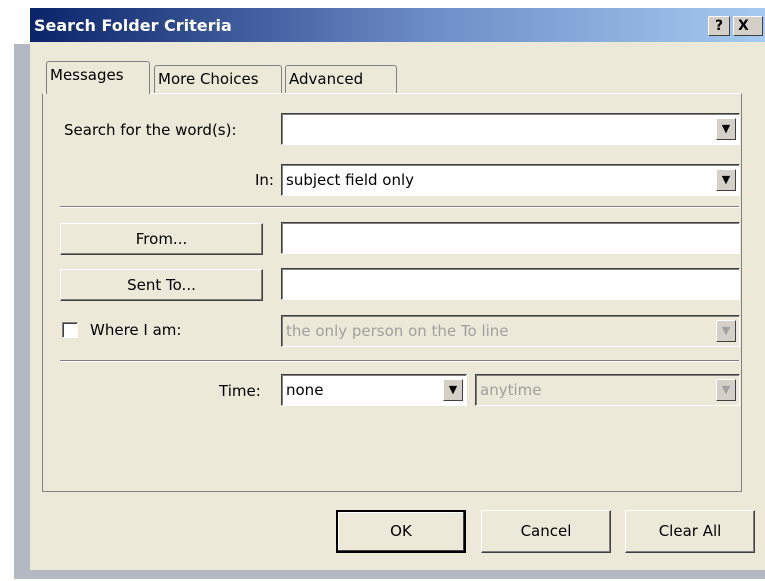 This screenshot has width=765, height=581. I want to click on time-range-value: anytime, so click(511, 390).